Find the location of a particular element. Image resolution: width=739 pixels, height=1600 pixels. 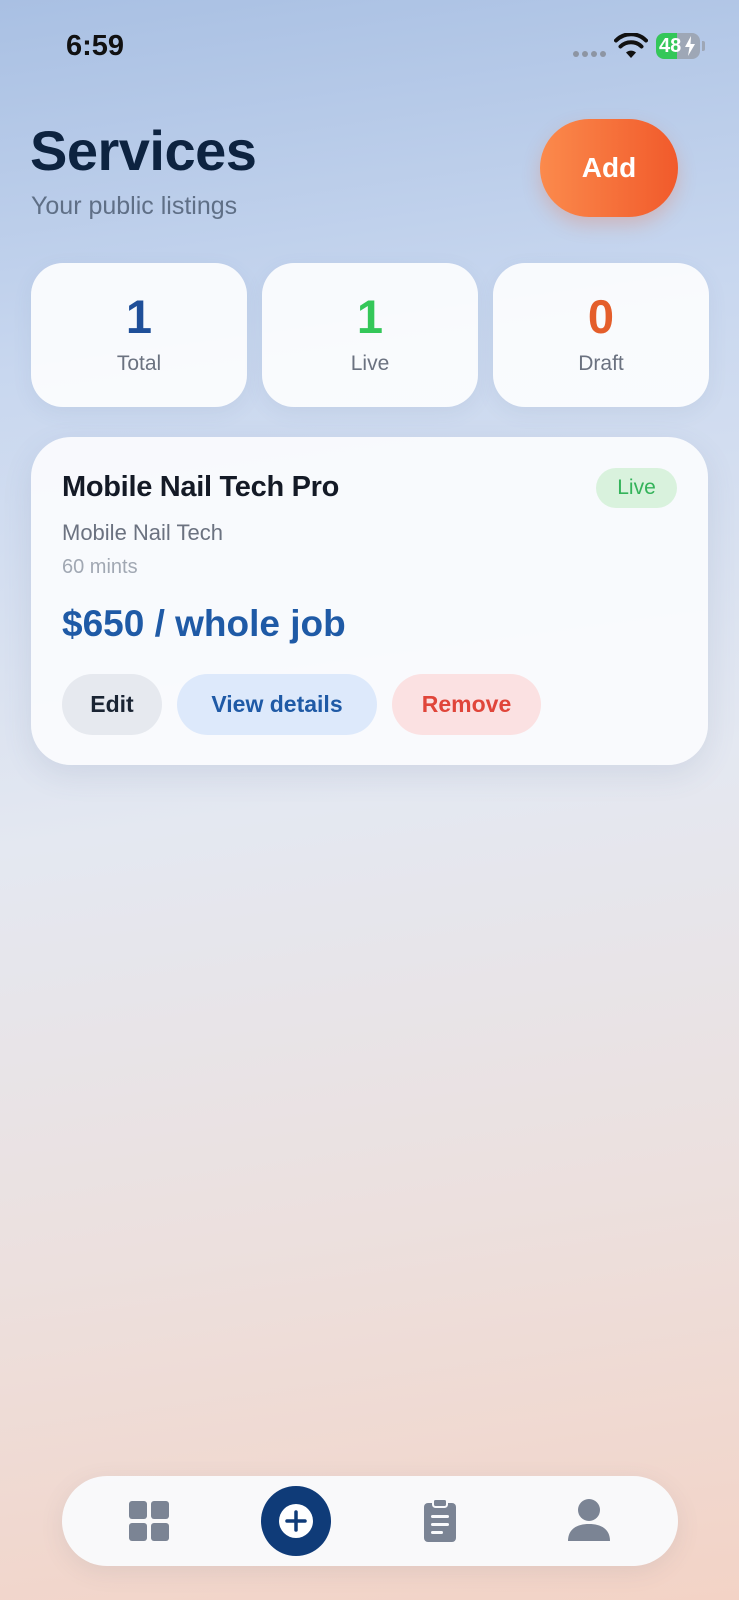

service-category: Mobile Nail Tech is located at coordinates (143, 532).